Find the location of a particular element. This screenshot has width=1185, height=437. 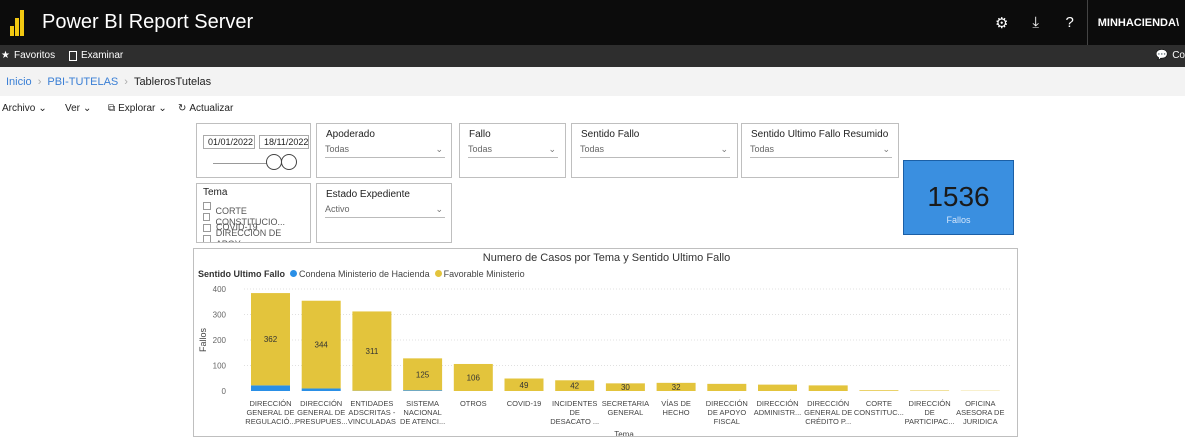

apoderado-dropdown: Todas ⌄ is located at coordinates (385, 151).